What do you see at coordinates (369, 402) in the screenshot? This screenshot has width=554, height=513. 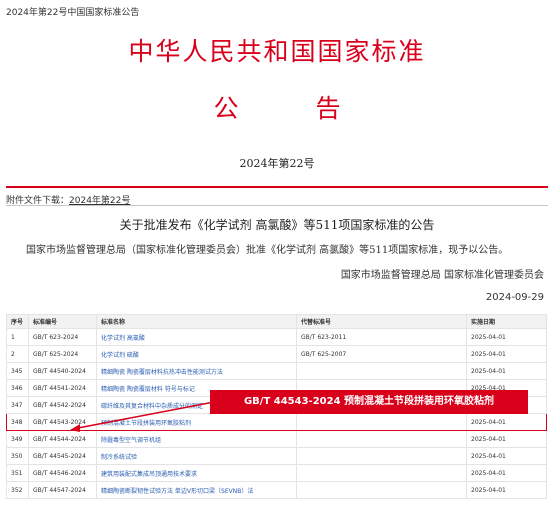 I see `highlight-callout: GB/T 44543-2024 预制混凝土节段拼装用环氧胶粘剂` at bounding box center [369, 402].